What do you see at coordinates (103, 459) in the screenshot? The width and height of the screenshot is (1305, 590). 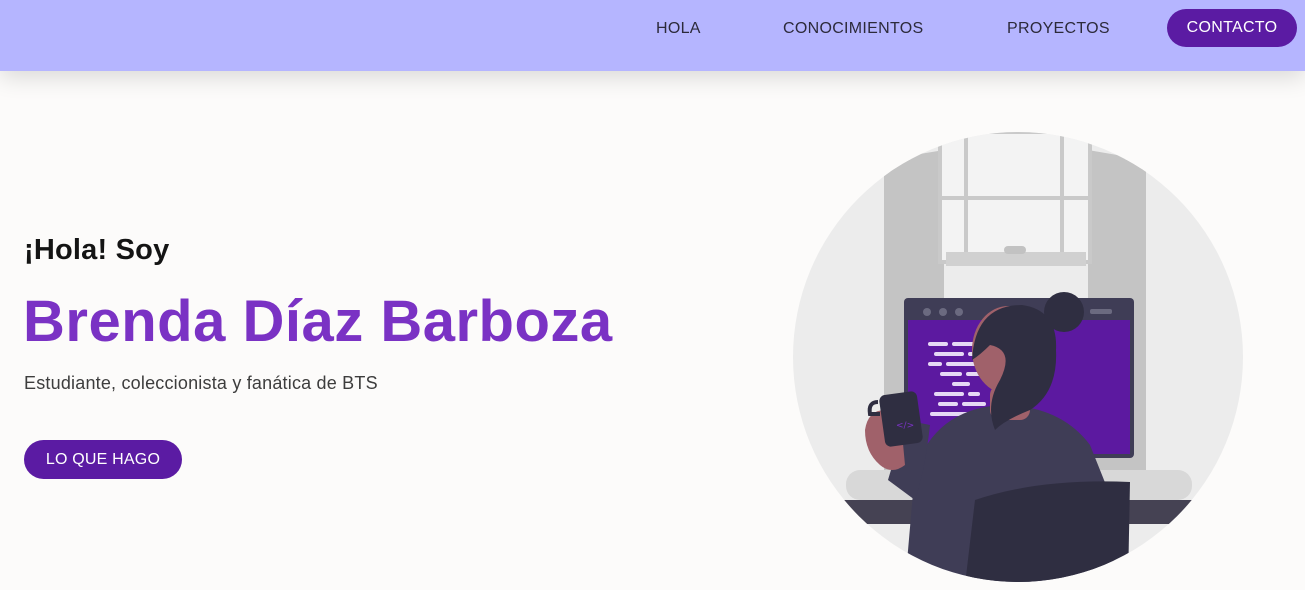 I see `what-i-do-button: LO QUE HAGO` at bounding box center [103, 459].